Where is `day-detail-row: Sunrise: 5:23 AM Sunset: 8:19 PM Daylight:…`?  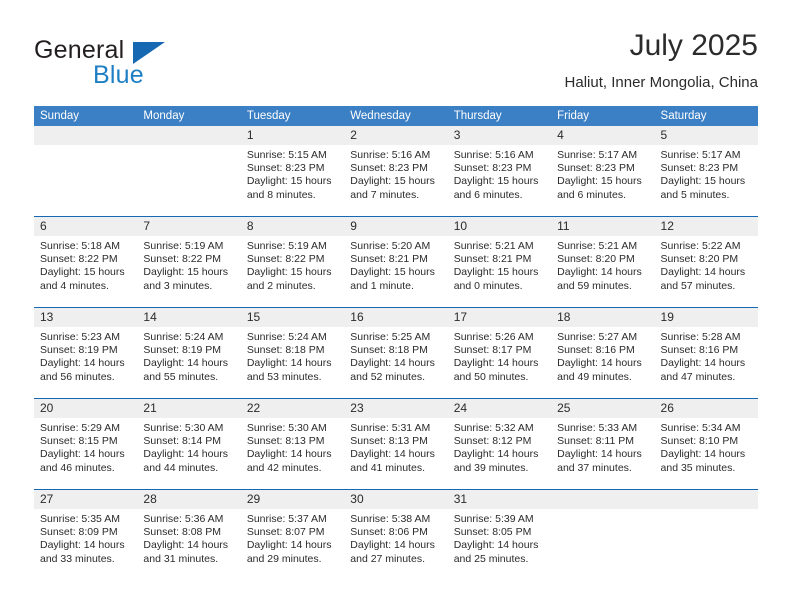 day-detail-row: Sunrise: 5:23 AM Sunset: 8:19 PM Daylight:… is located at coordinates (396, 362).